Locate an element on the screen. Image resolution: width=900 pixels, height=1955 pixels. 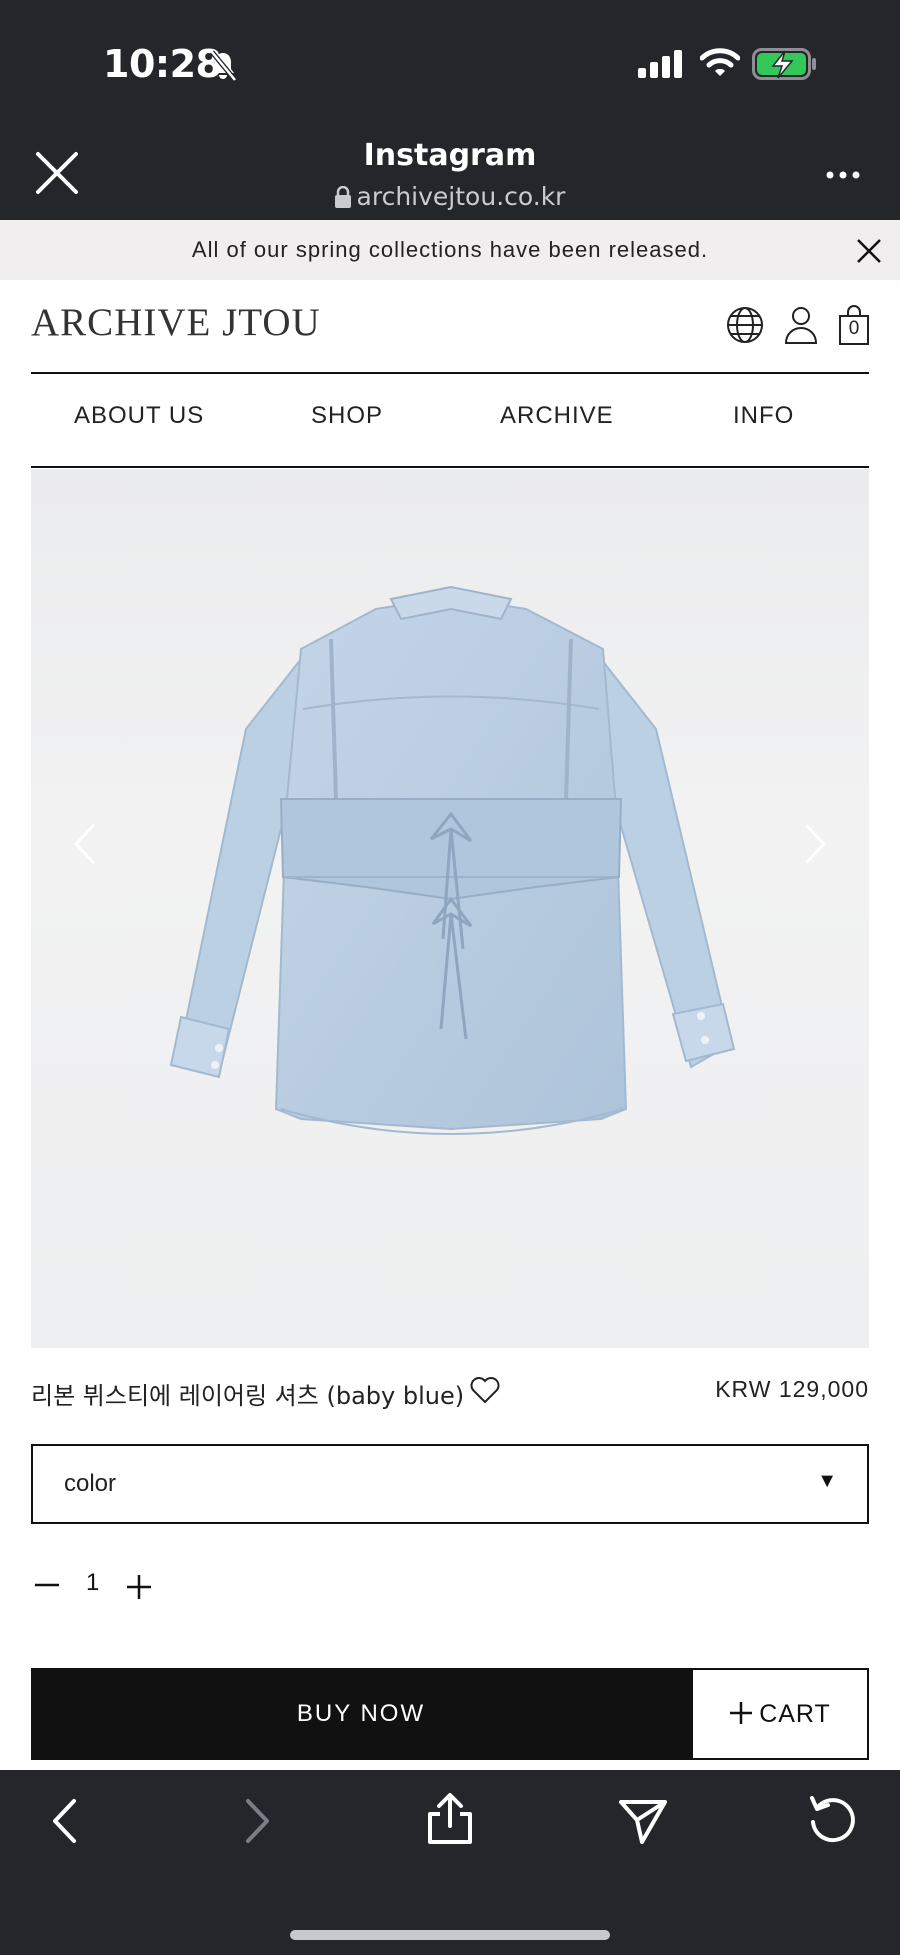
nav-archive: ARCHIVE is located at coordinates (557, 416).